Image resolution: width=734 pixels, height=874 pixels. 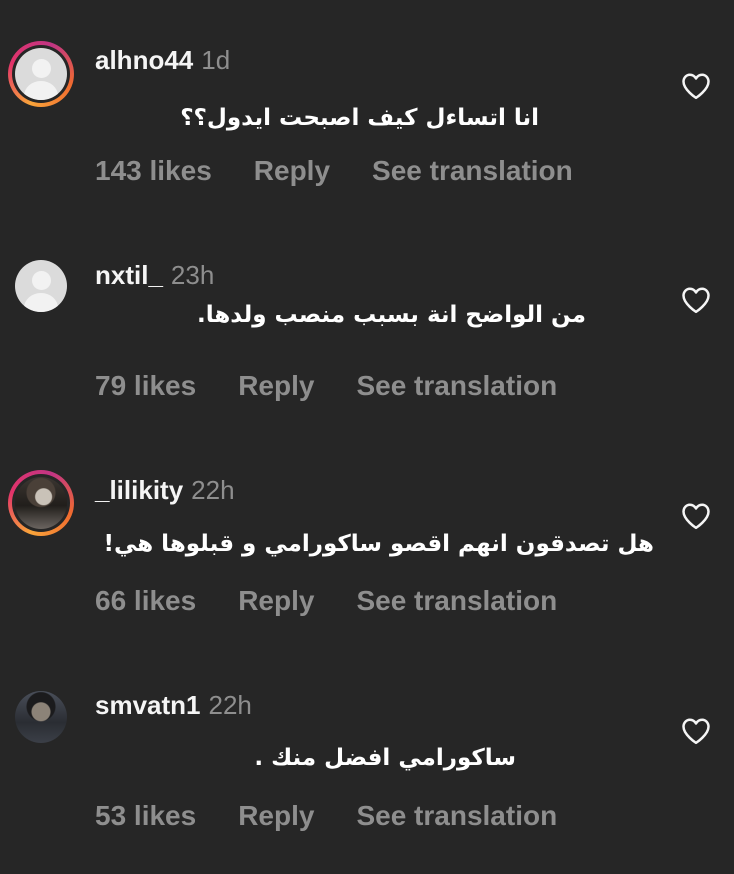 I want to click on comment-actions: 53 likes Reply See translation, so click(x=326, y=816).